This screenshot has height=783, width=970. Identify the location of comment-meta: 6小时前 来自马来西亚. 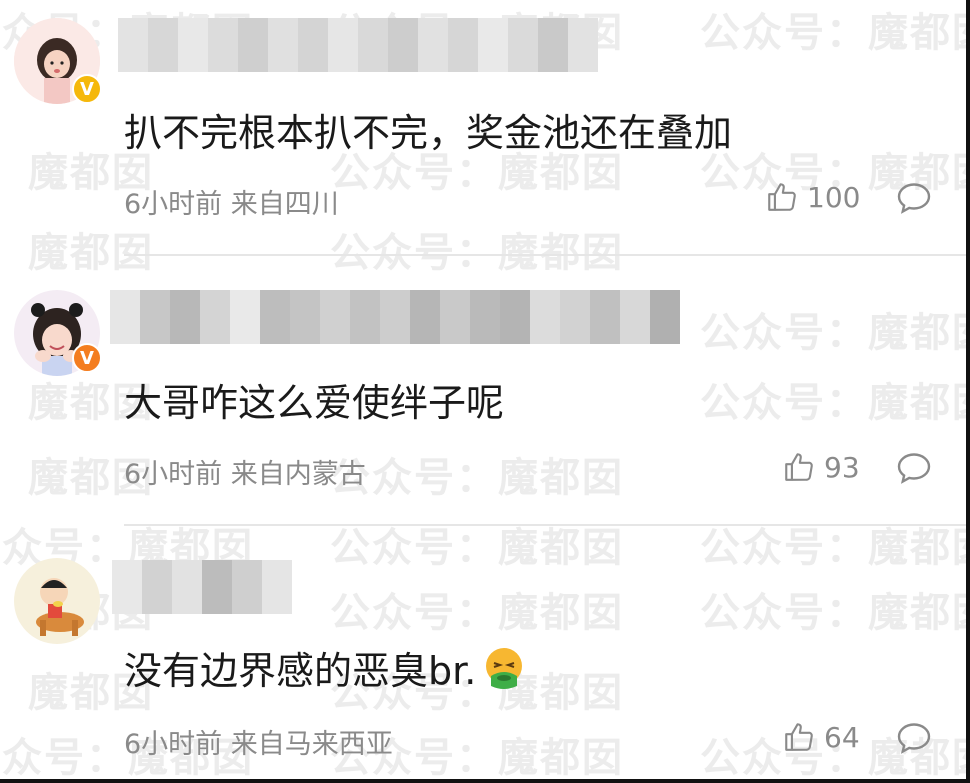
(258, 741).